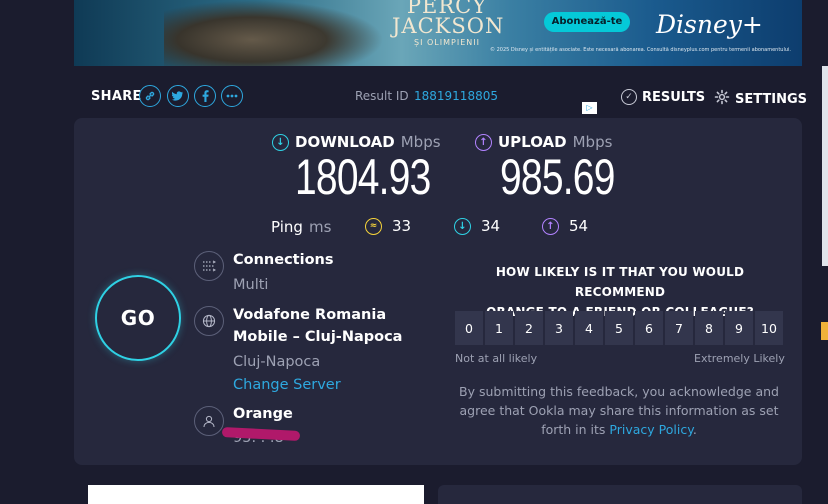  What do you see at coordinates (448, 19) in the screenshot?
I see `ad-title: PERCY JACKSON` at bounding box center [448, 19].